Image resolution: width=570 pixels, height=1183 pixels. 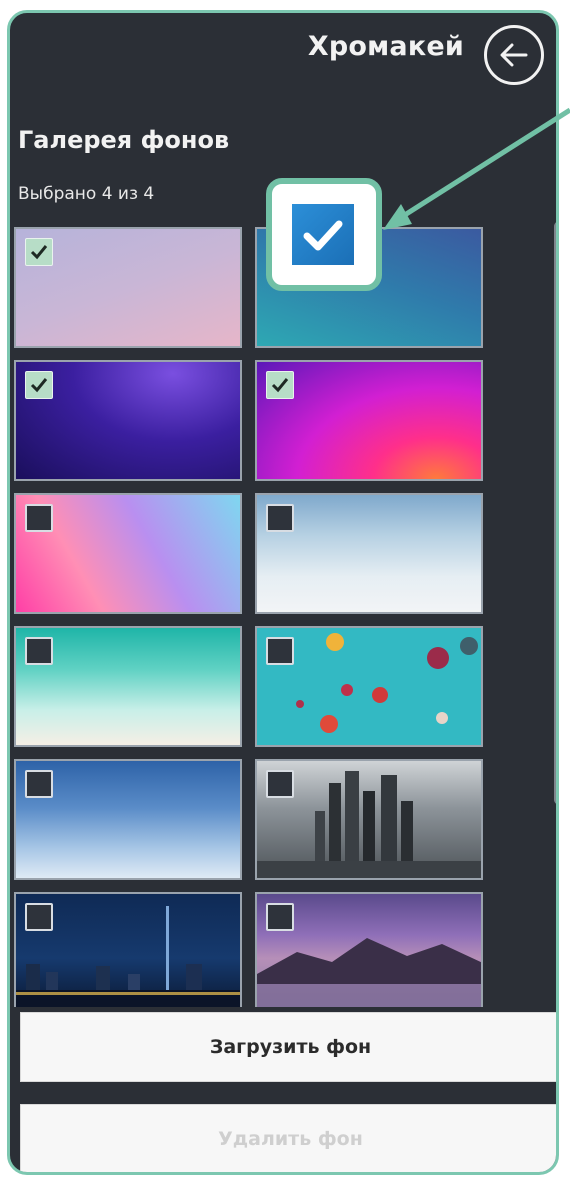 I want to click on skyscrapers-illustration, so click(x=369, y=824).